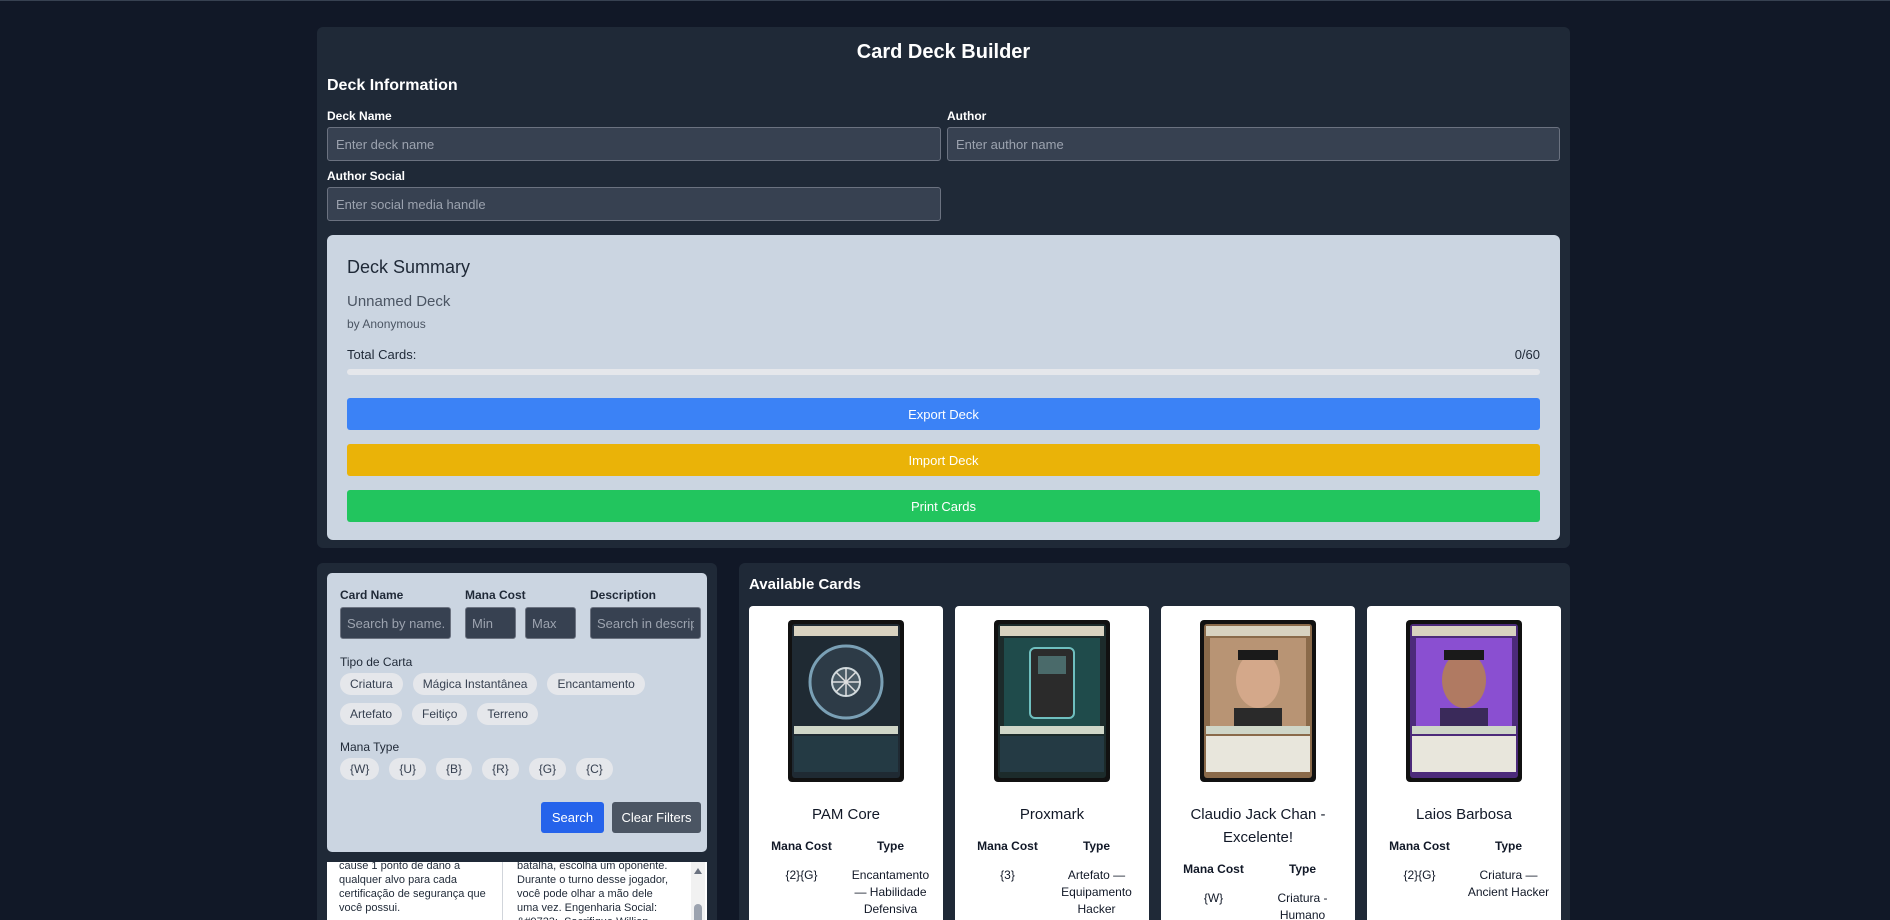 The image size is (1890, 920). What do you see at coordinates (508, 714) in the screenshot?
I see `type-chip-terreno: Terreno` at bounding box center [508, 714].